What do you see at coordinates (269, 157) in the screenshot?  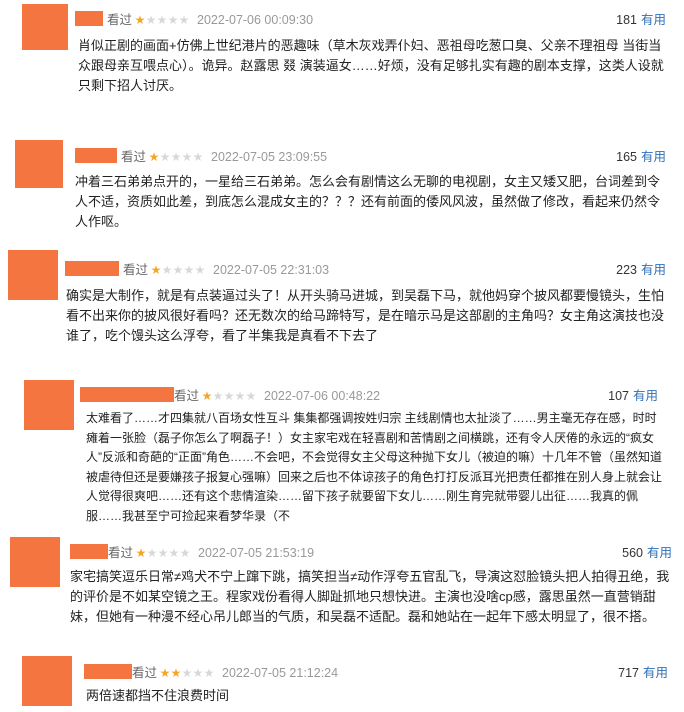 I see `review-time: 2022-07-05 23:09:55` at bounding box center [269, 157].